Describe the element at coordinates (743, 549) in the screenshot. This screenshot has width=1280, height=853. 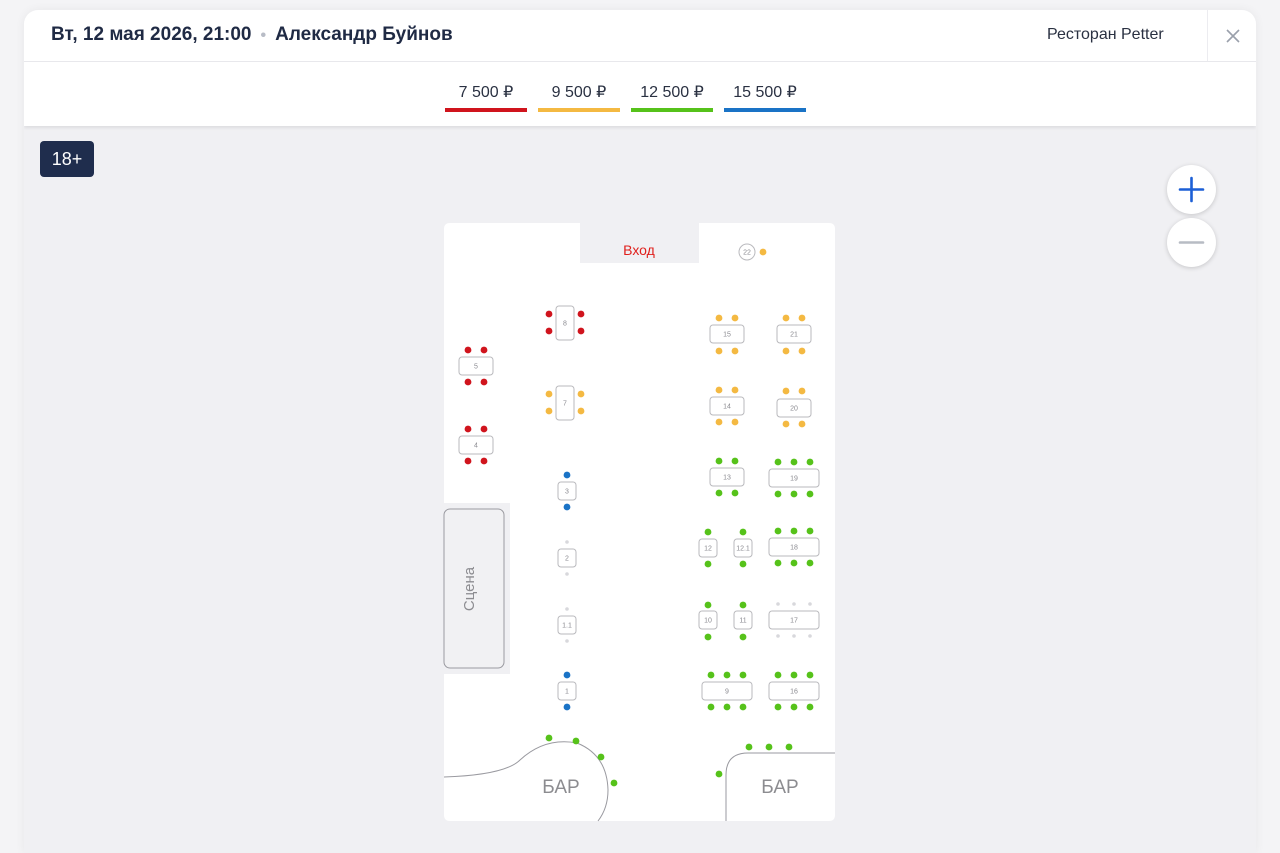
I see `table-12-1-label: 12.1` at that location.